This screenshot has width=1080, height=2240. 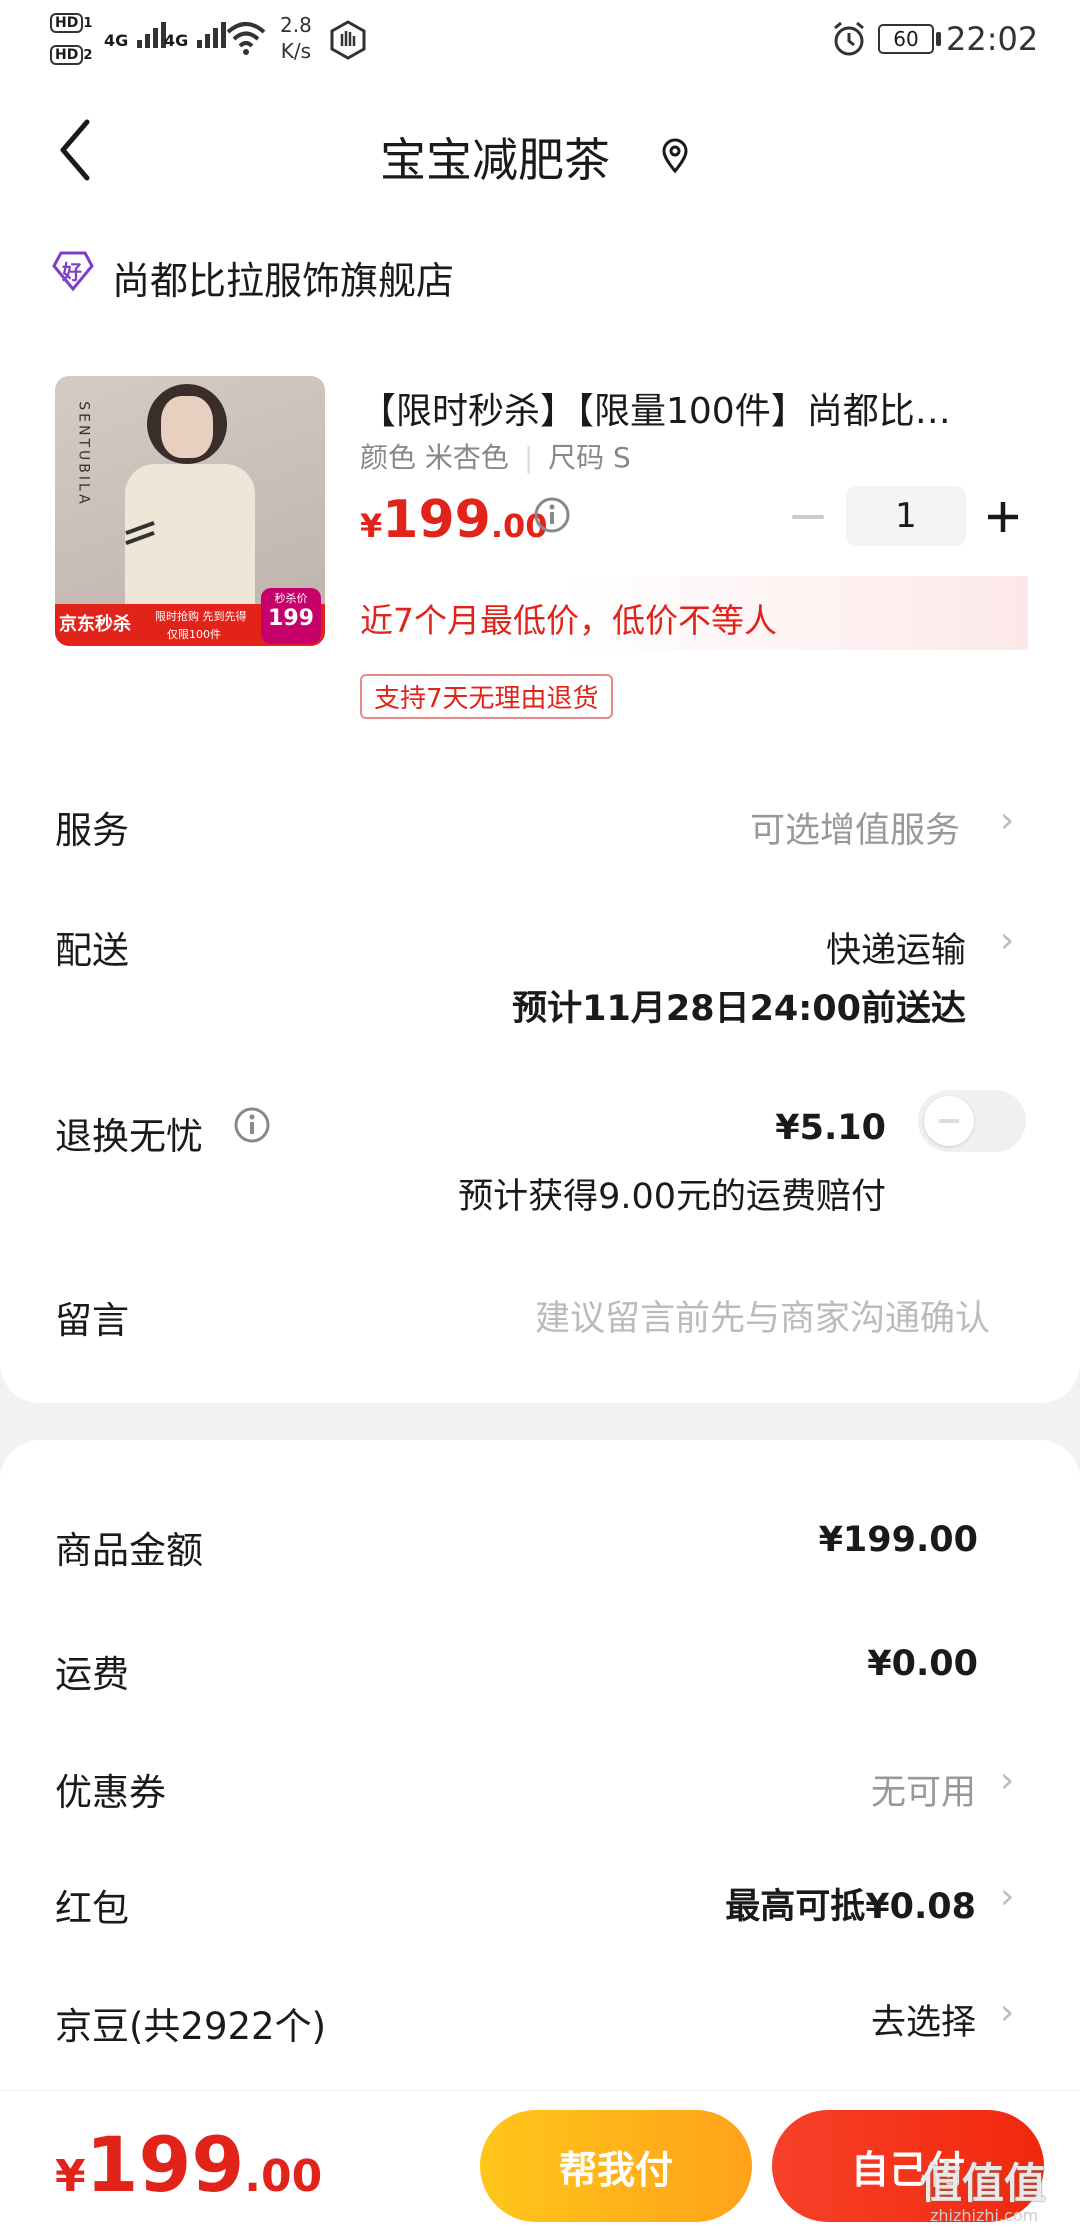 I want to click on shipping-value: ¥0.00, so click(x=922, y=1664).